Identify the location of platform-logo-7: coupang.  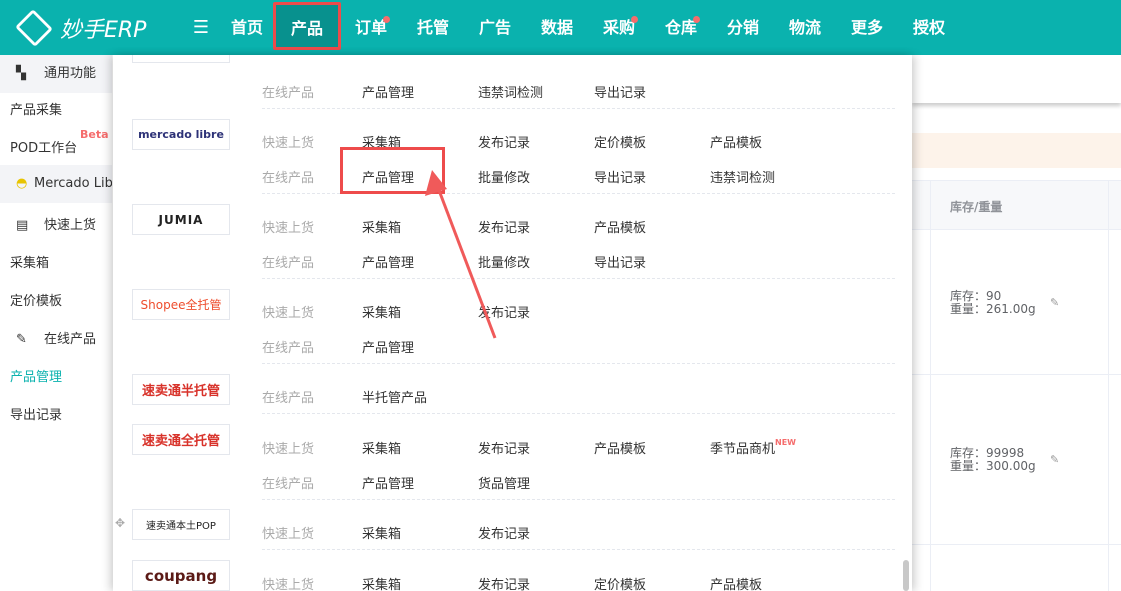
(181, 575).